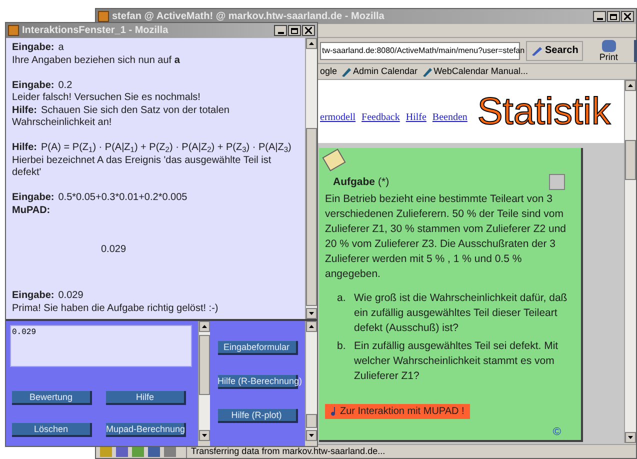  What do you see at coordinates (38, 48) in the screenshot?
I see `log-line: Eingabe: a` at bounding box center [38, 48].